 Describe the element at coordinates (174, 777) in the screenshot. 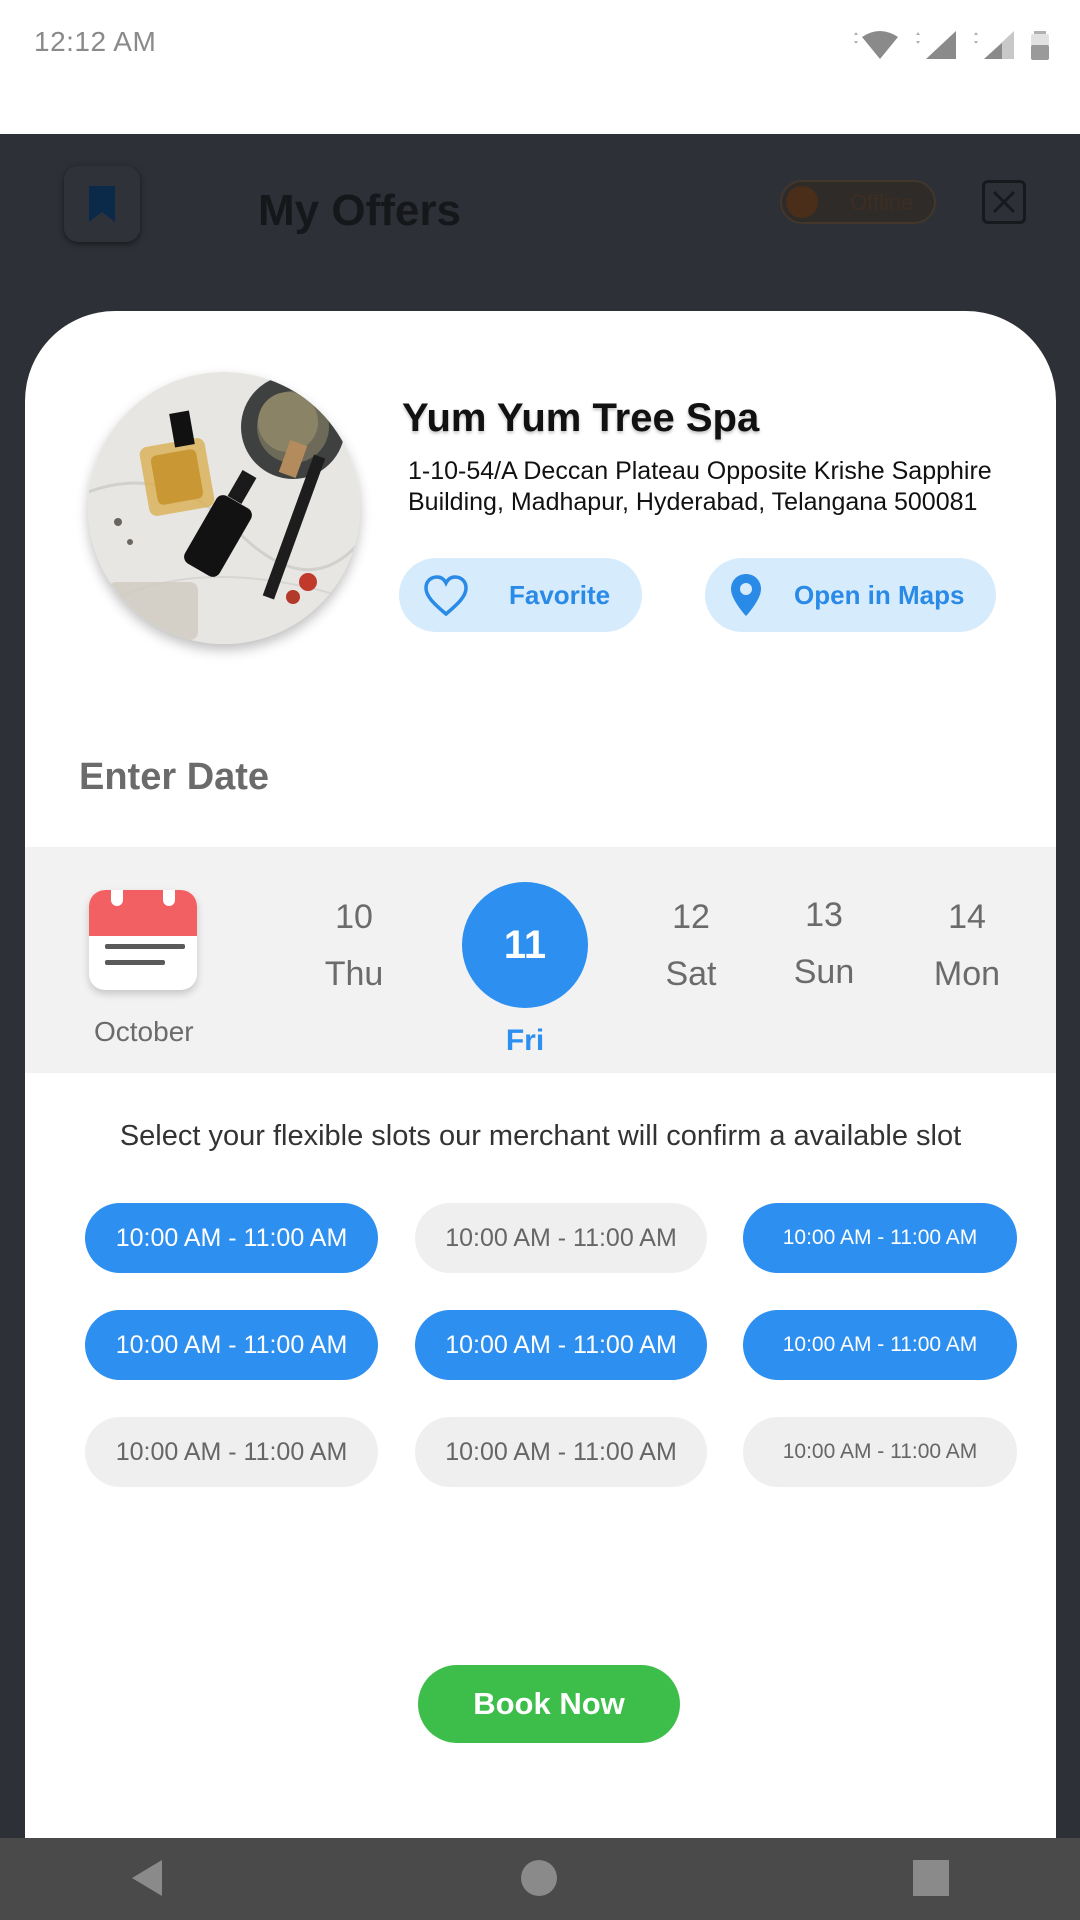

I see `enter-date-heading: Enter Date` at that location.